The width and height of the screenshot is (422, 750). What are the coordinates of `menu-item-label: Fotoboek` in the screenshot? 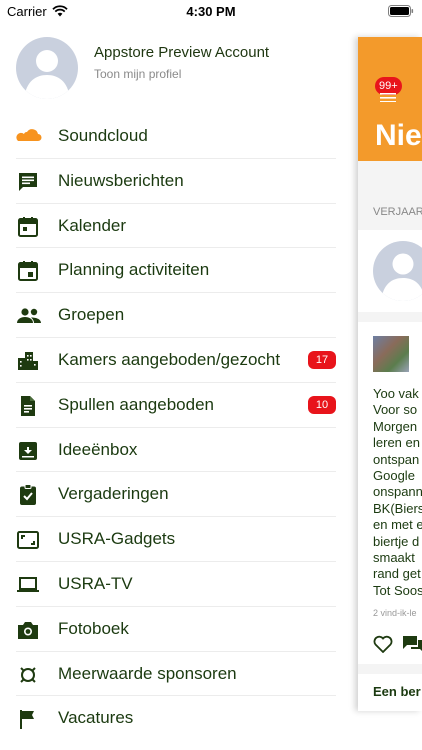 It's located at (93, 628).